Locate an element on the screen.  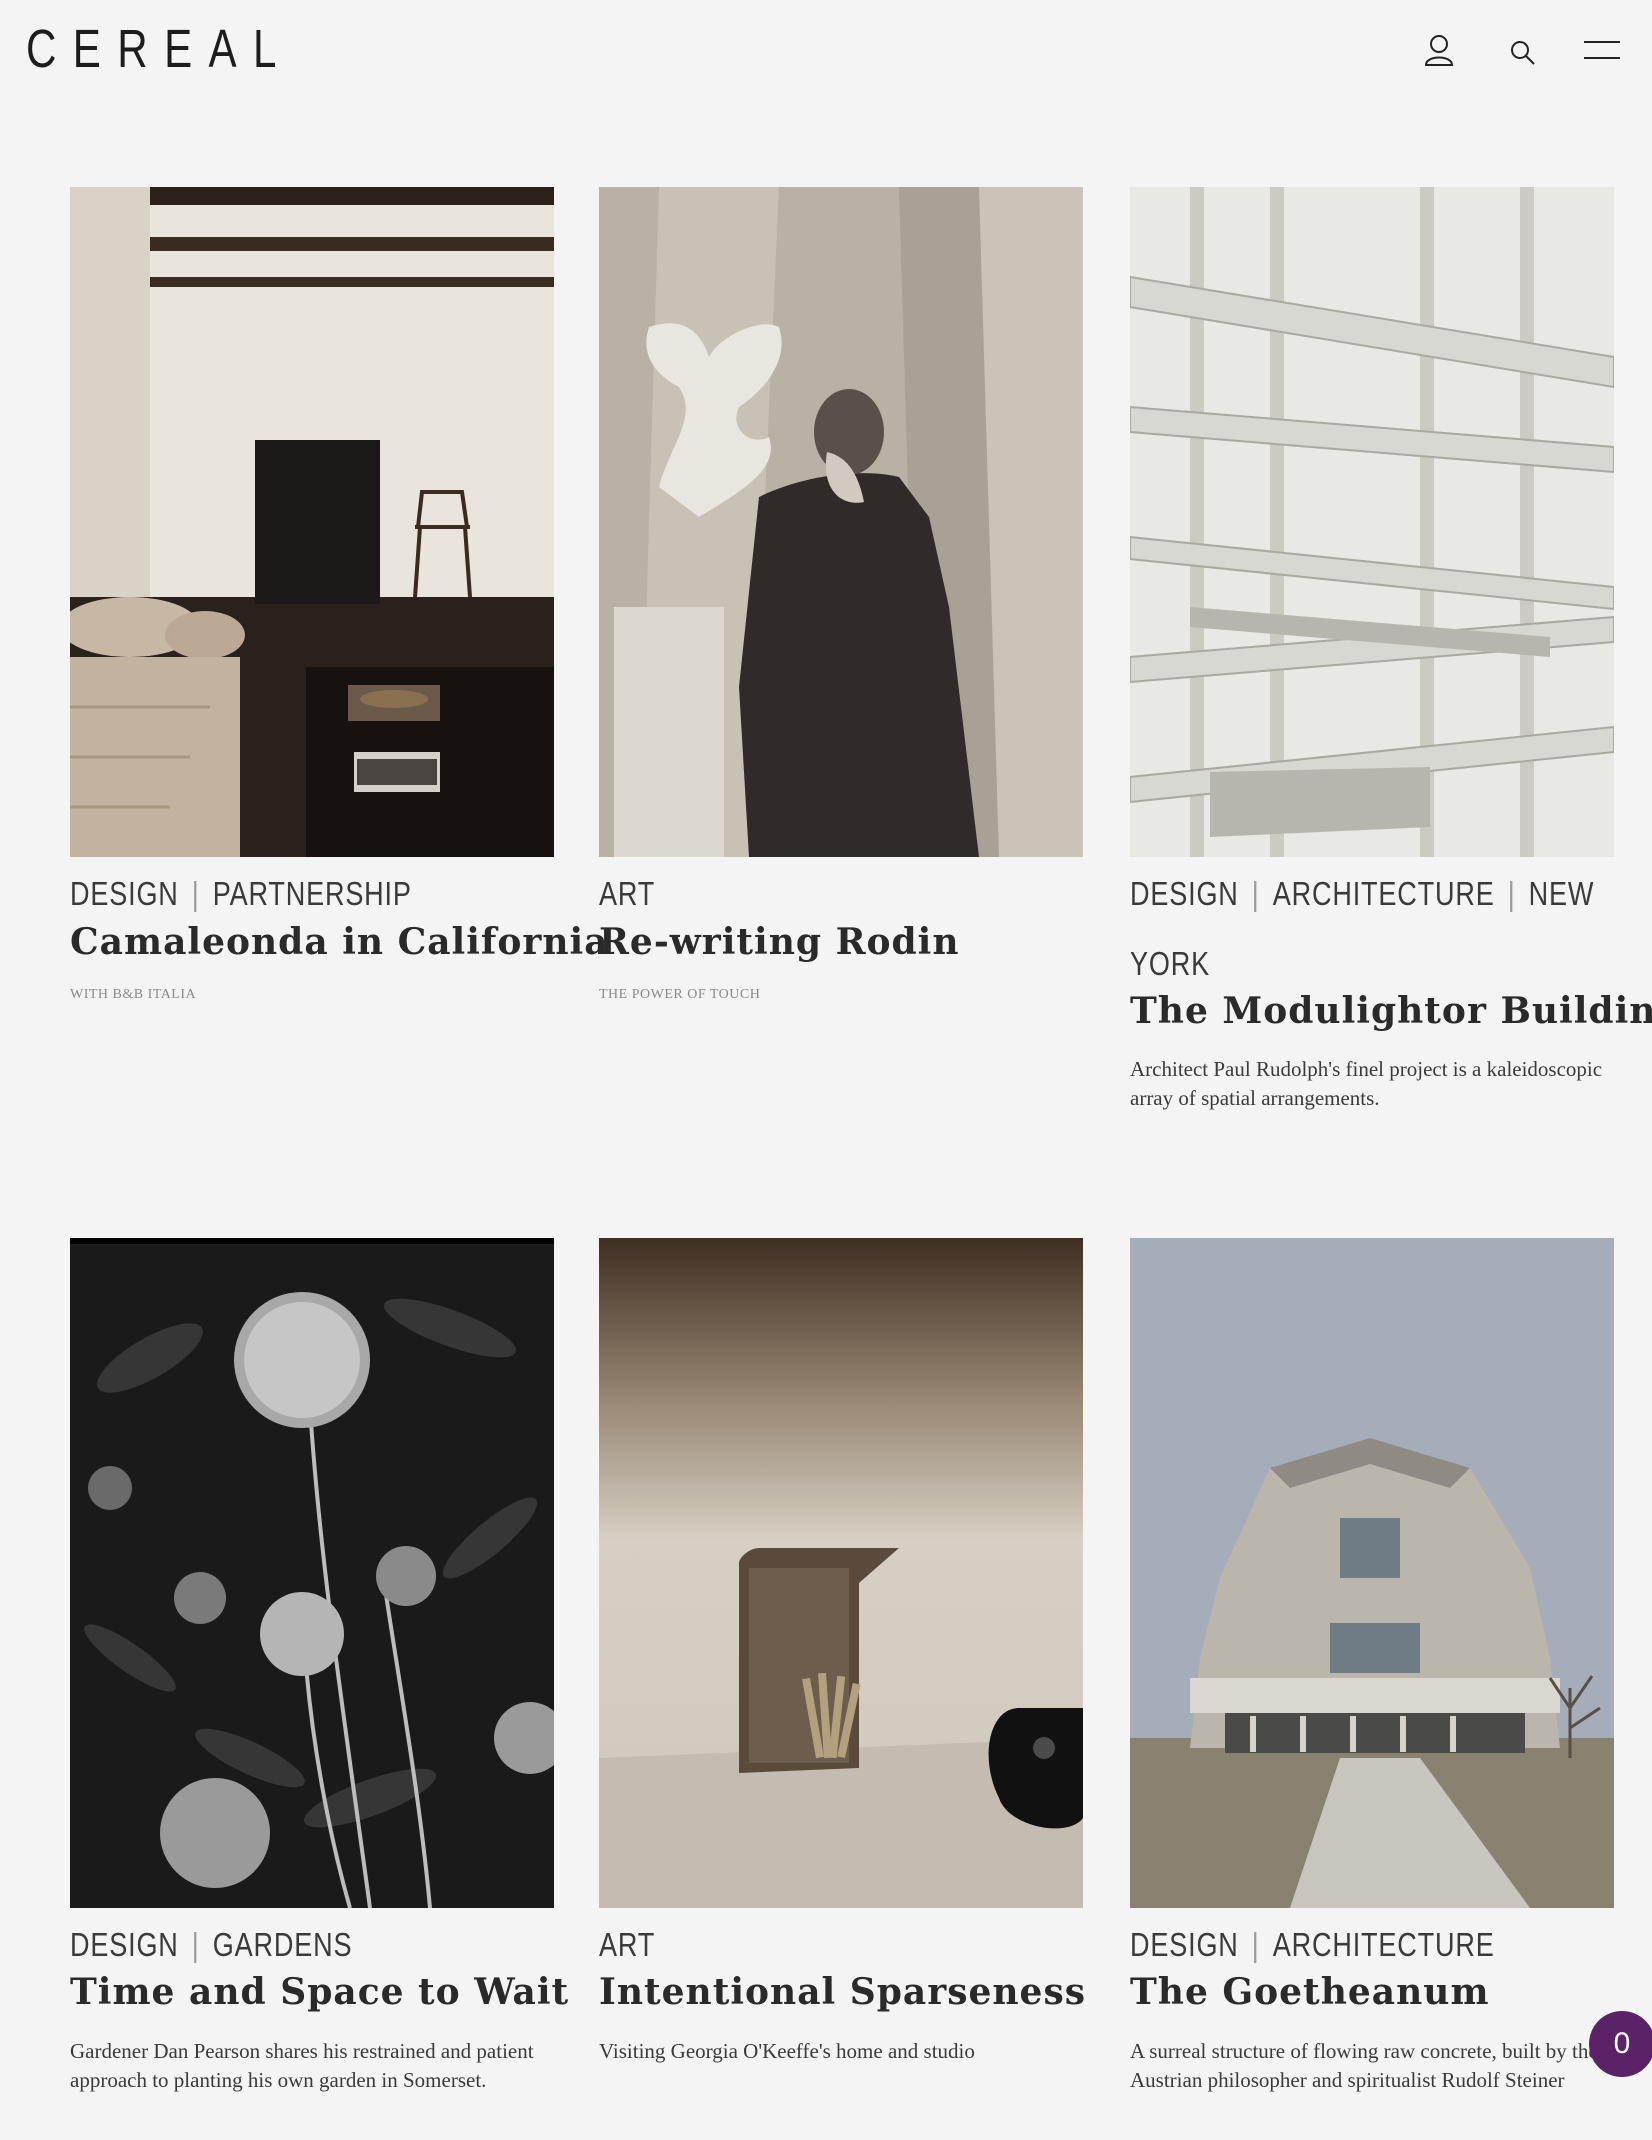
article-tags: DESIGN | PARTNERSHIP is located at coordinates (312, 894).